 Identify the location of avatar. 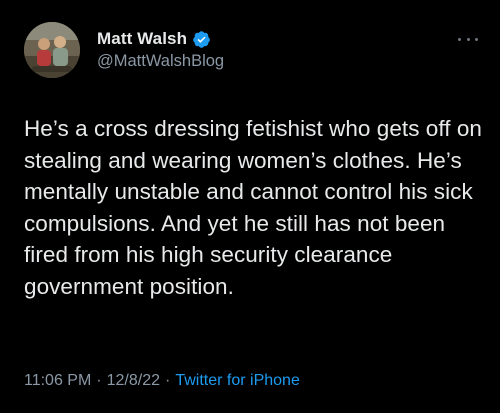
(52, 50).